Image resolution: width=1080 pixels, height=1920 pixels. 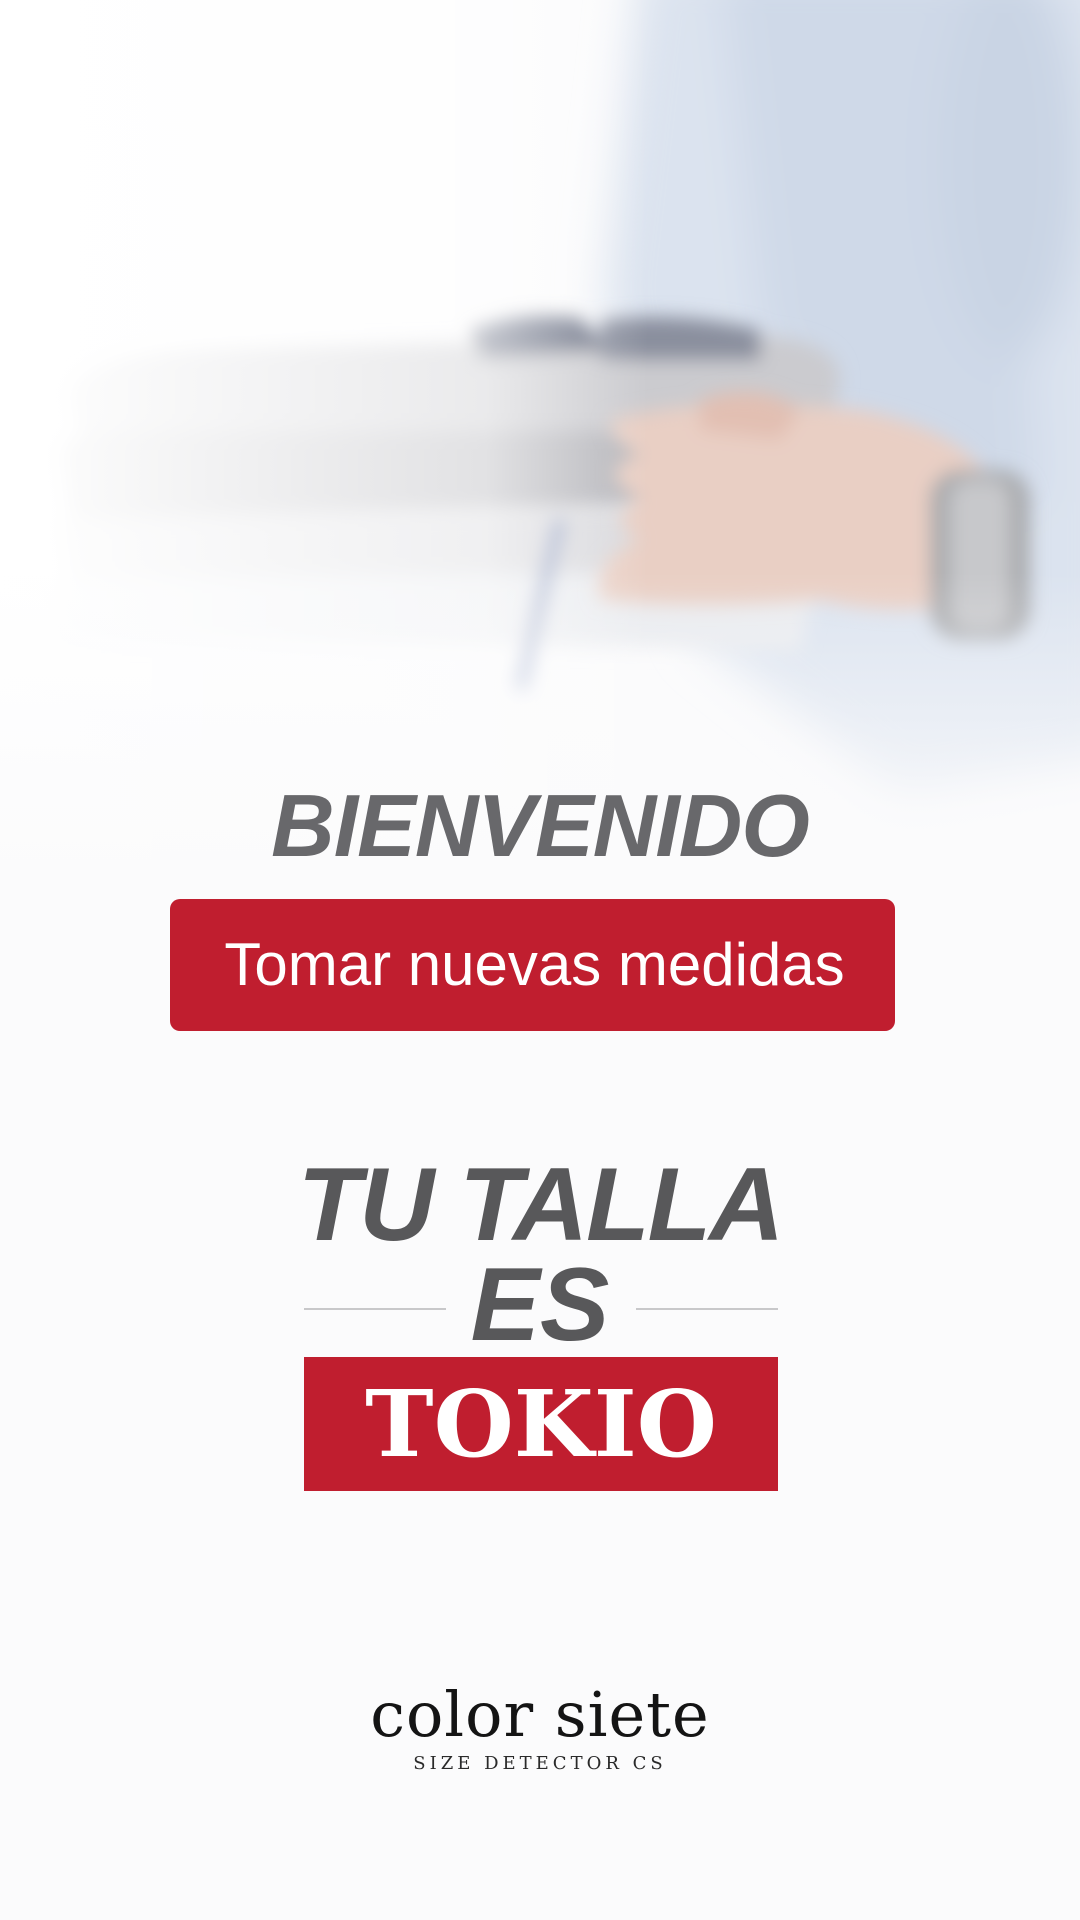 I want to click on new-measurements-button: Tomar nuevas medidas, so click(x=532, y=965).